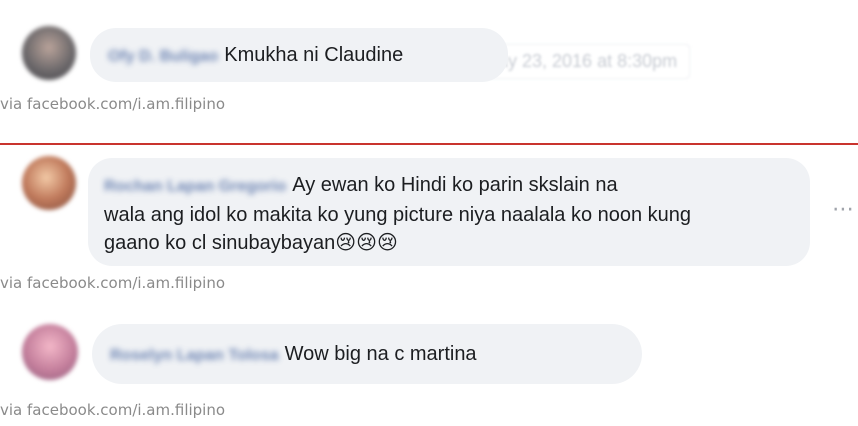 This screenshot has width=858, height=426. Describe the element at coordinates (163, 57) in the screenshot. I see `comment-author: Ofy D. Buligao` at that location.